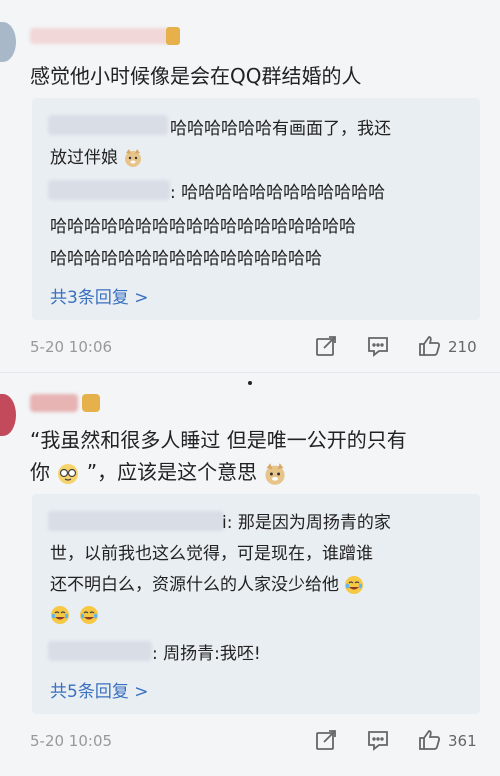  Describe the element at coordinates (256, 349) in the screenshot. I see `comment-footer: 5-20 10:06 210` at that location.